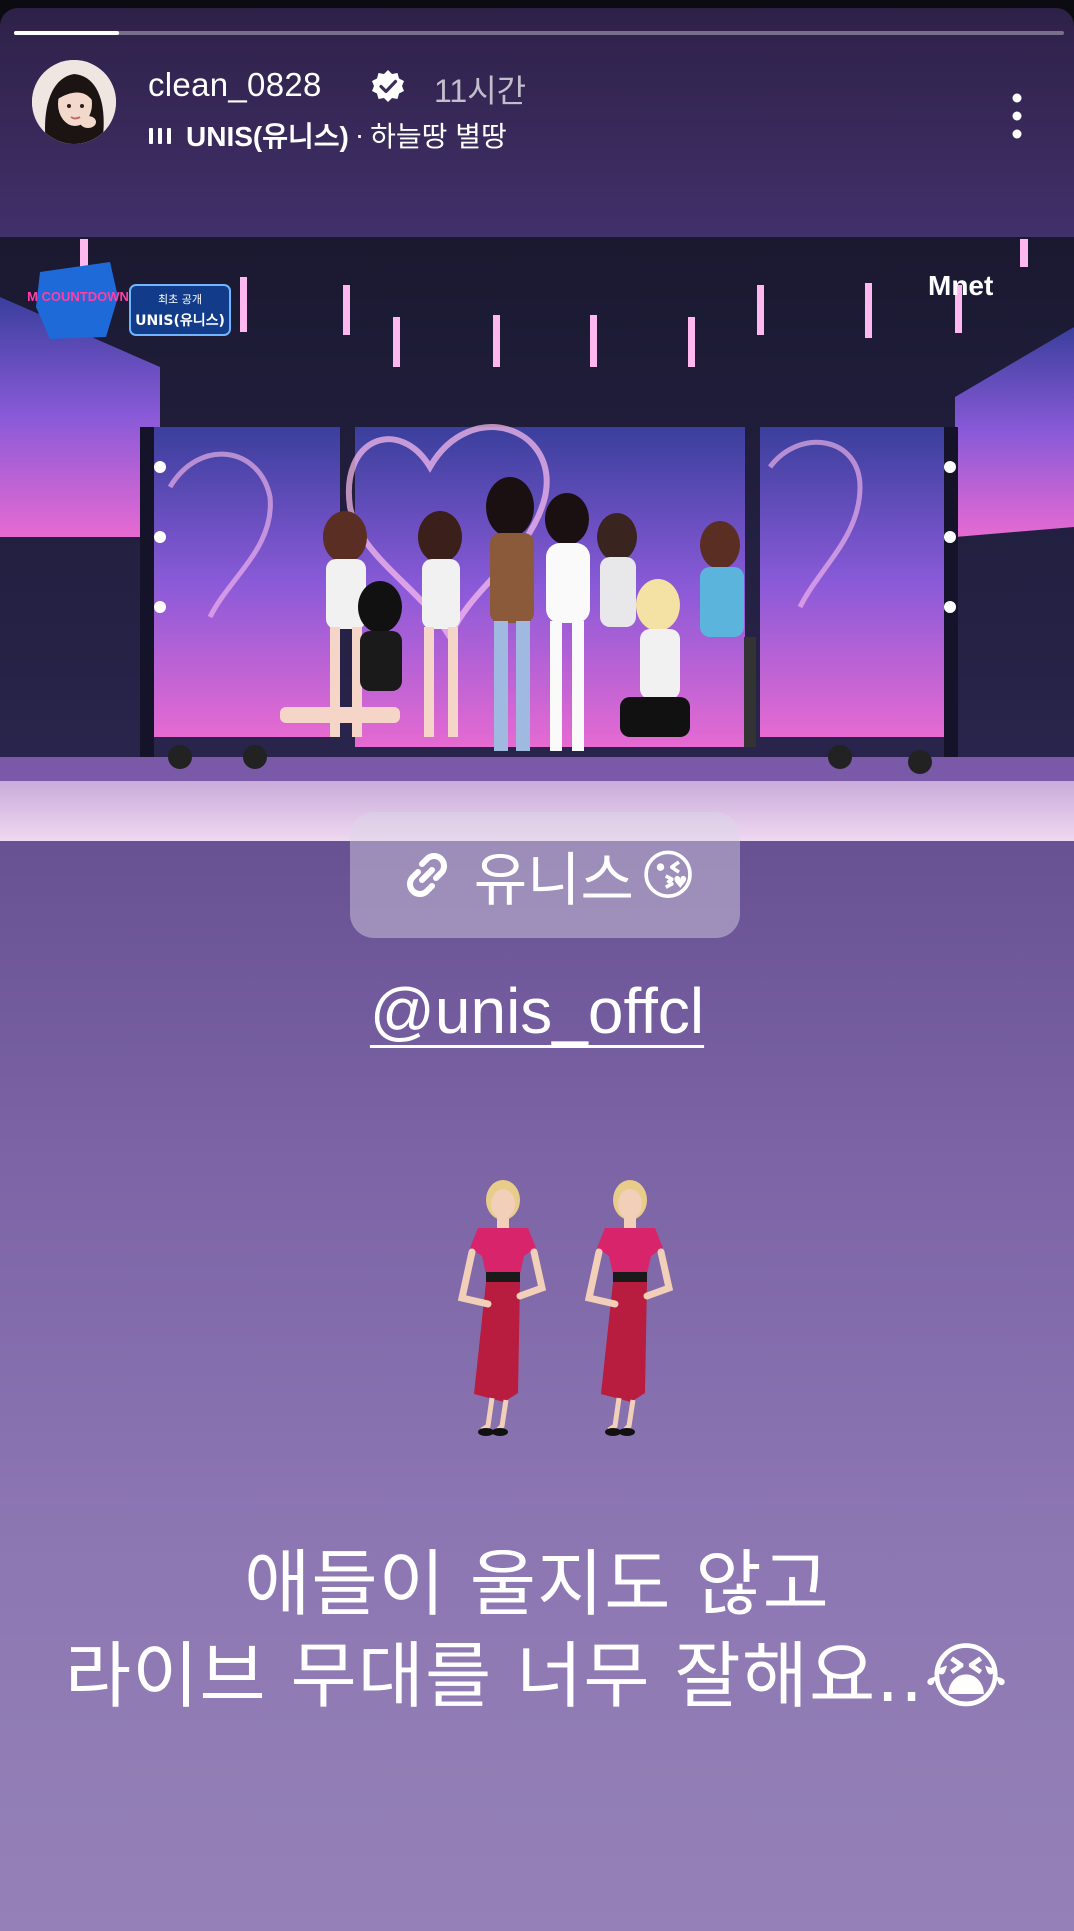  I want to click on link-sticker-label: 유니스, so click(553, 880).